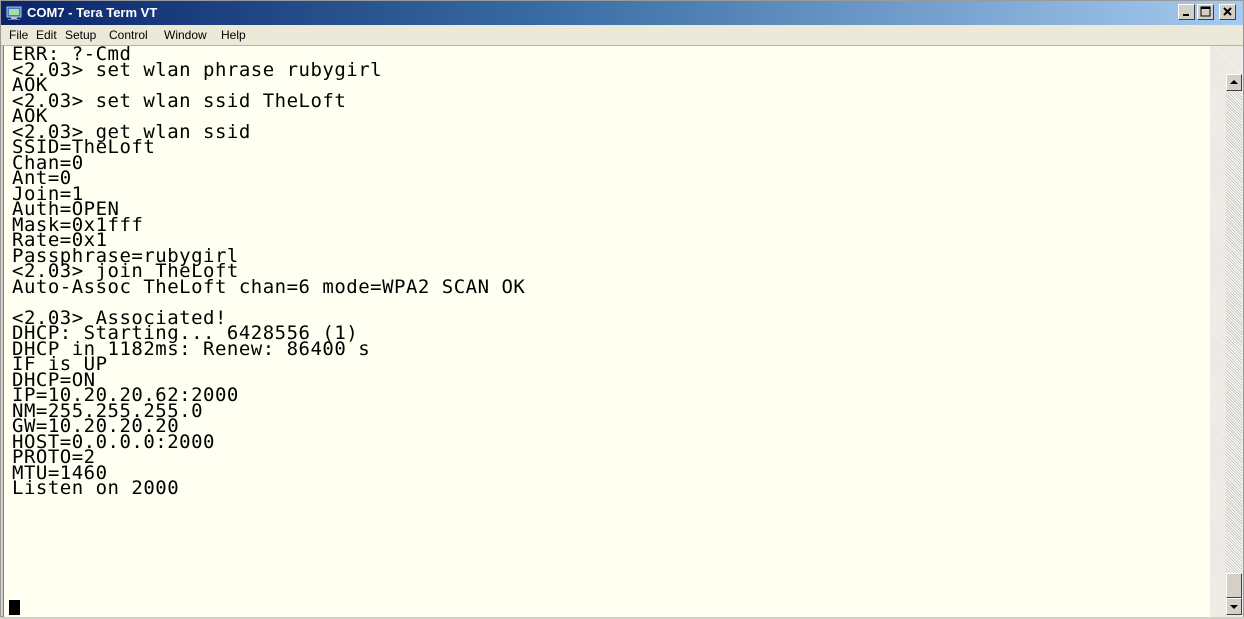 The image size is (1244, 619). Describe the element at coordinates (1234, 332) in the screenshot. I see `scroll-track` at that location.